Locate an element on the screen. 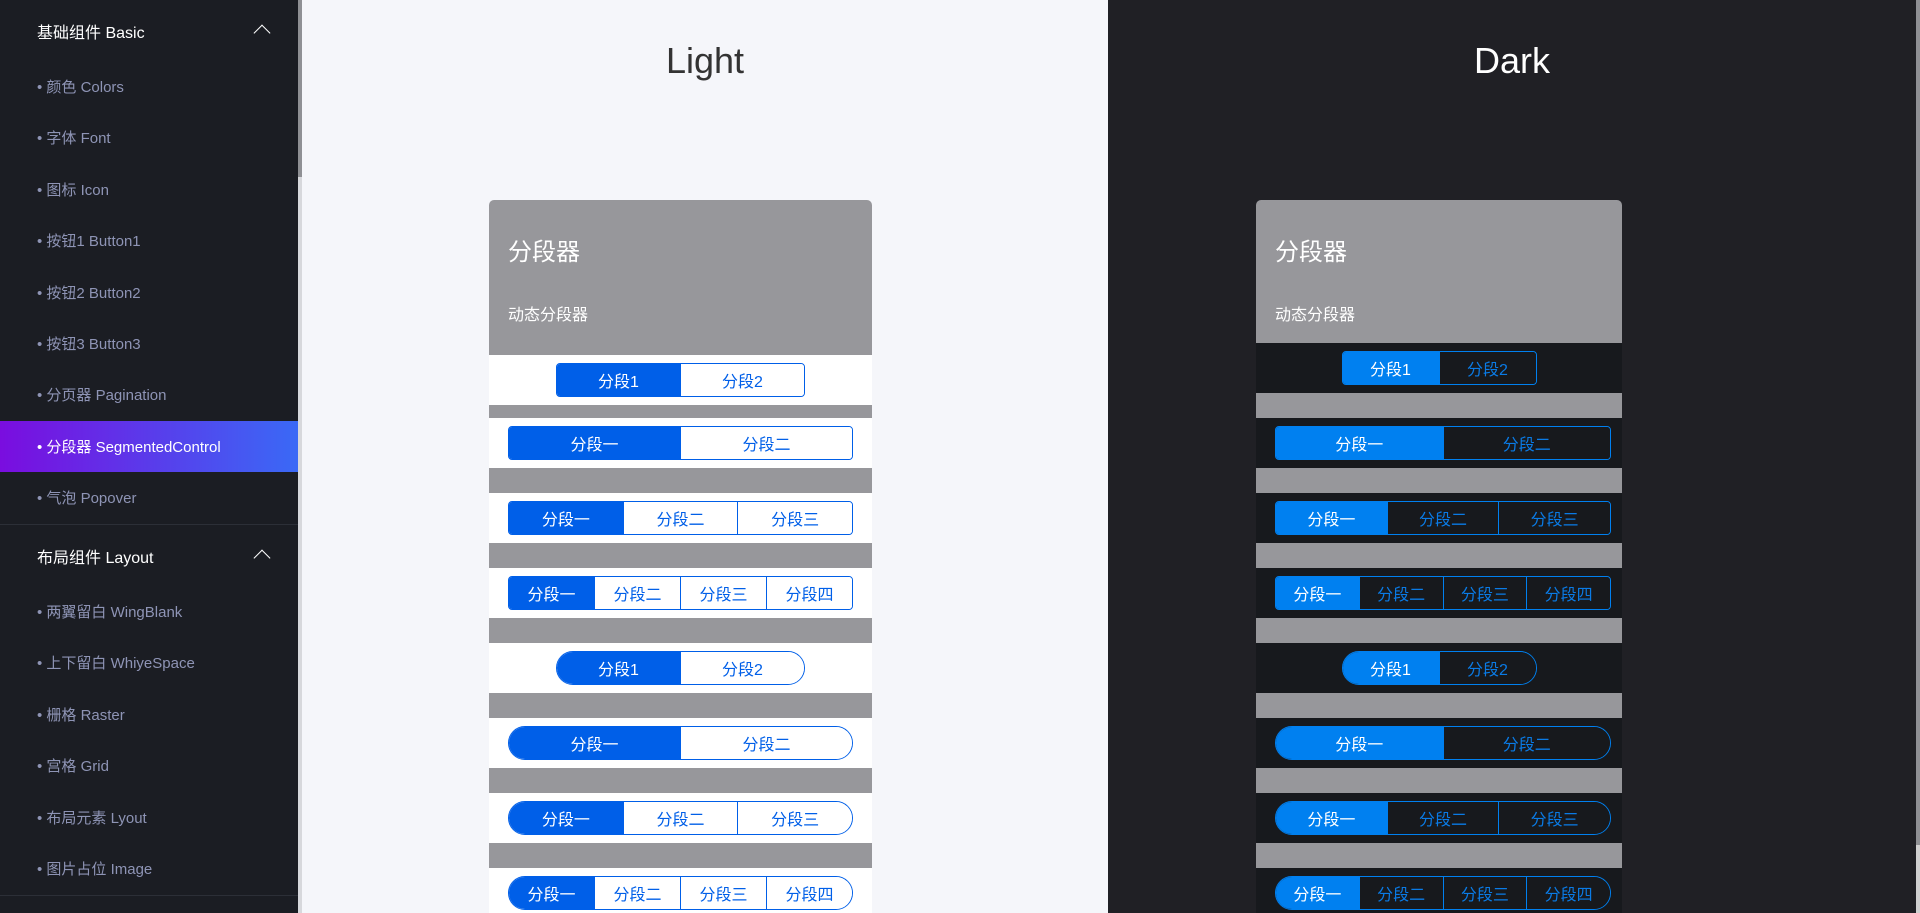 This screenshot has height=913, width=1920. sidebar-group-header: 基础组件 Basic is located at coordinates (149, 30).